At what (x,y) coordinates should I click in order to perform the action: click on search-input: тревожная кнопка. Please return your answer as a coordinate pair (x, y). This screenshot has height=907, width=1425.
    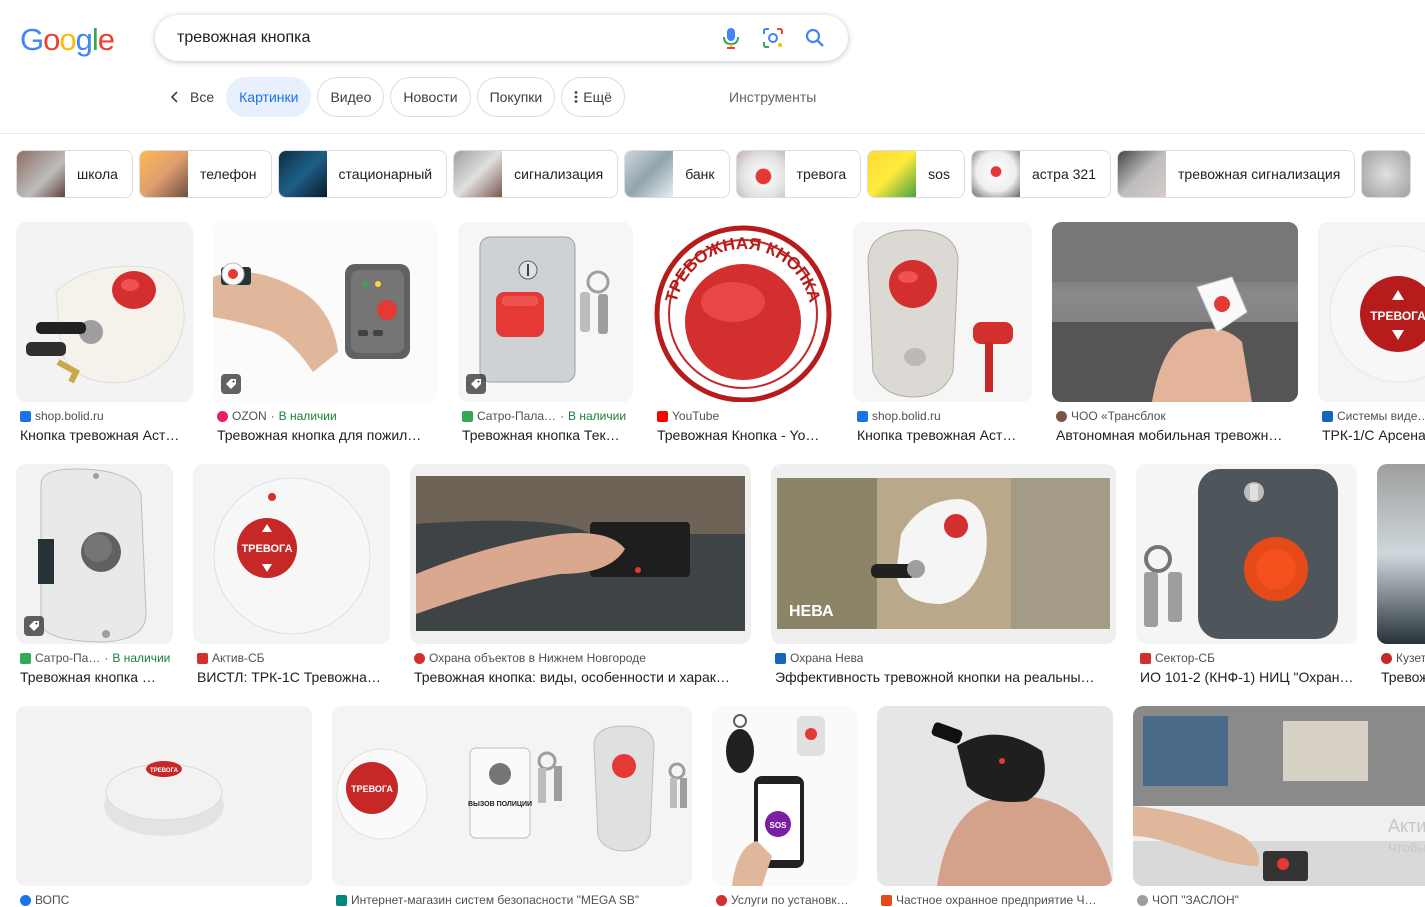
    Looking at the image, I should click on (438, 38).